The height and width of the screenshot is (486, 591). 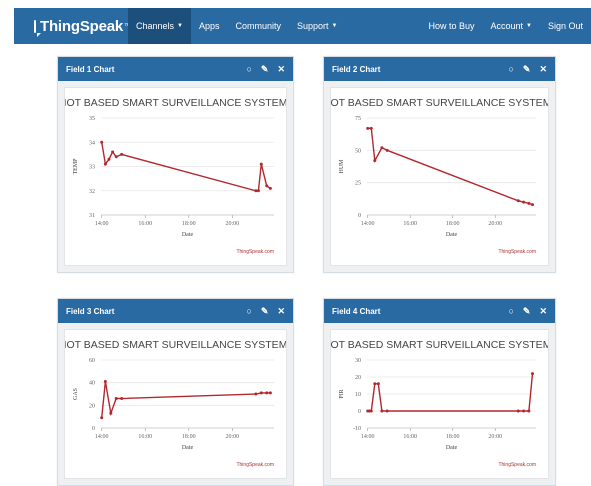 I want to click on x-tick-label: 16:00, so click(x=145, y=224).